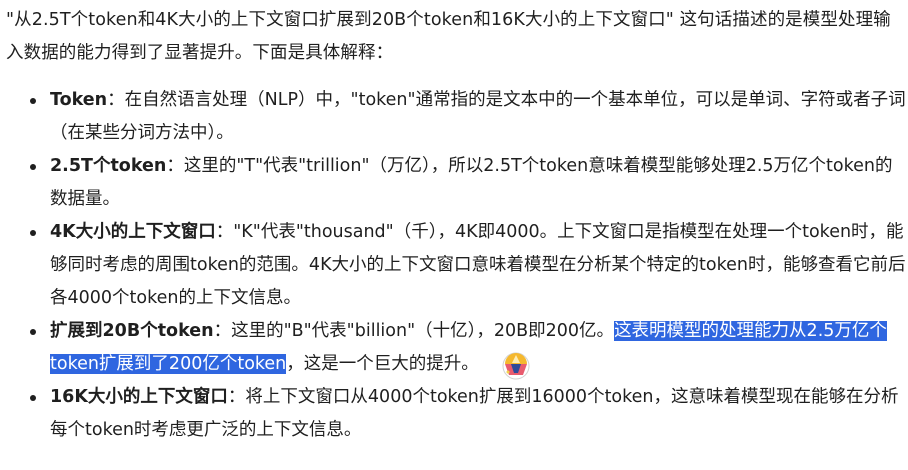 The height and width of the screenshot is (470, 908). What do you see at coordinates (414, 331) in the screenshot?
I see `desc-20b-token: ：这里的"B"代表"billion"（十亿），20B即200亿。` at bounding box center [414, 331].